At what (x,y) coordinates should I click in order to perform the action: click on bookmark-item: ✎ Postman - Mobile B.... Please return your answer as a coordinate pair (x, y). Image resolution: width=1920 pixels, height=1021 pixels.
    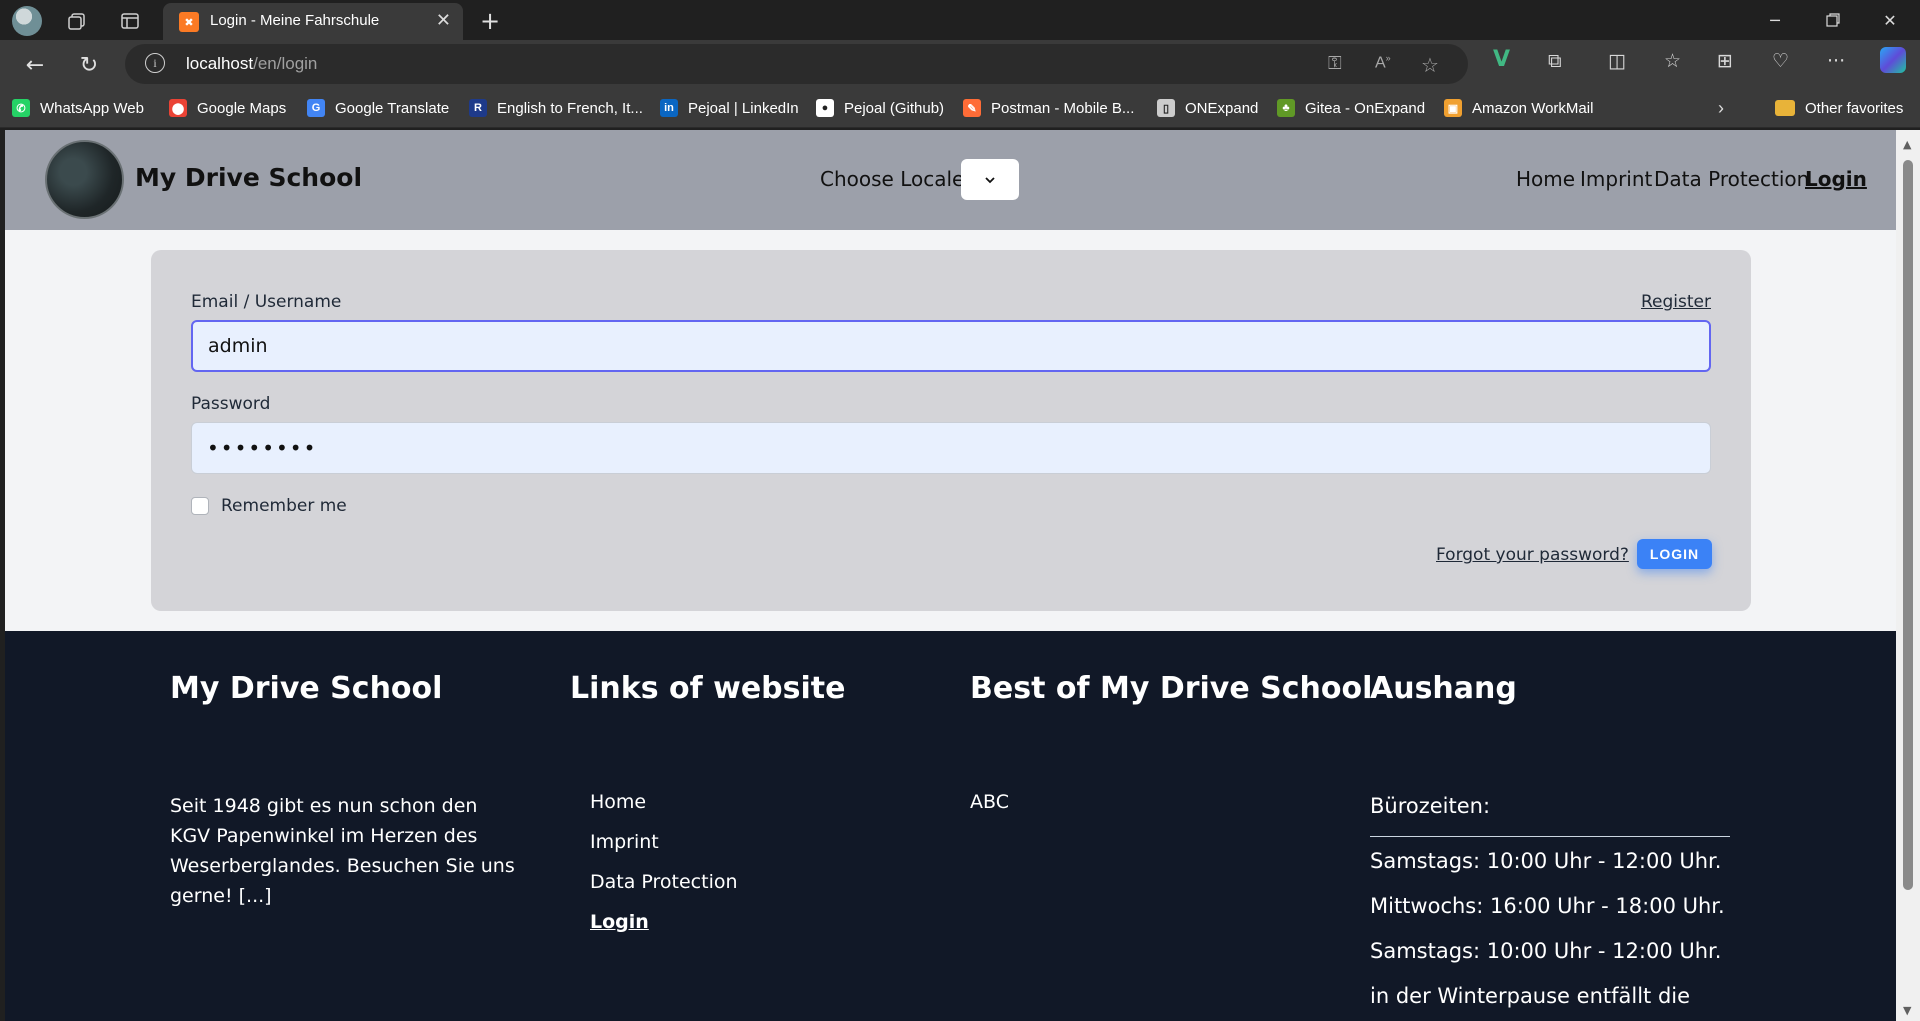
    Looking at the image, I should click on (1048, 108).